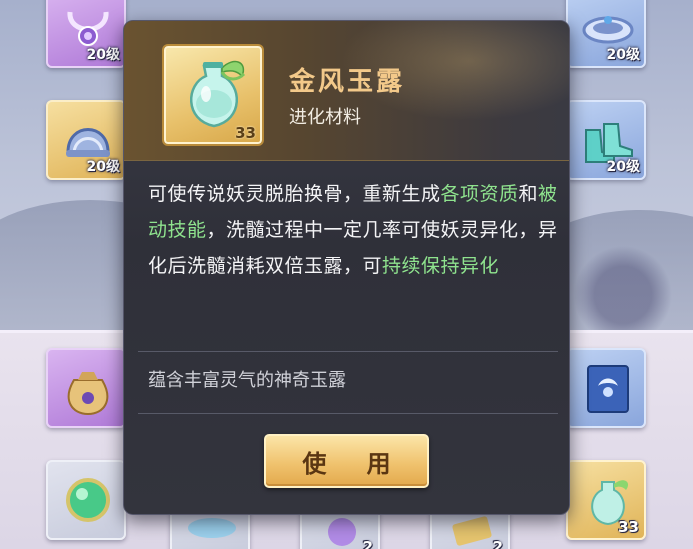 The image size is (693, 549). What do you see at coordinates (294, 194) in the screenshot?
I see `description-text: 可使传说妖灵脱胎换骨，重新生成` at bounding box center [294, 194].